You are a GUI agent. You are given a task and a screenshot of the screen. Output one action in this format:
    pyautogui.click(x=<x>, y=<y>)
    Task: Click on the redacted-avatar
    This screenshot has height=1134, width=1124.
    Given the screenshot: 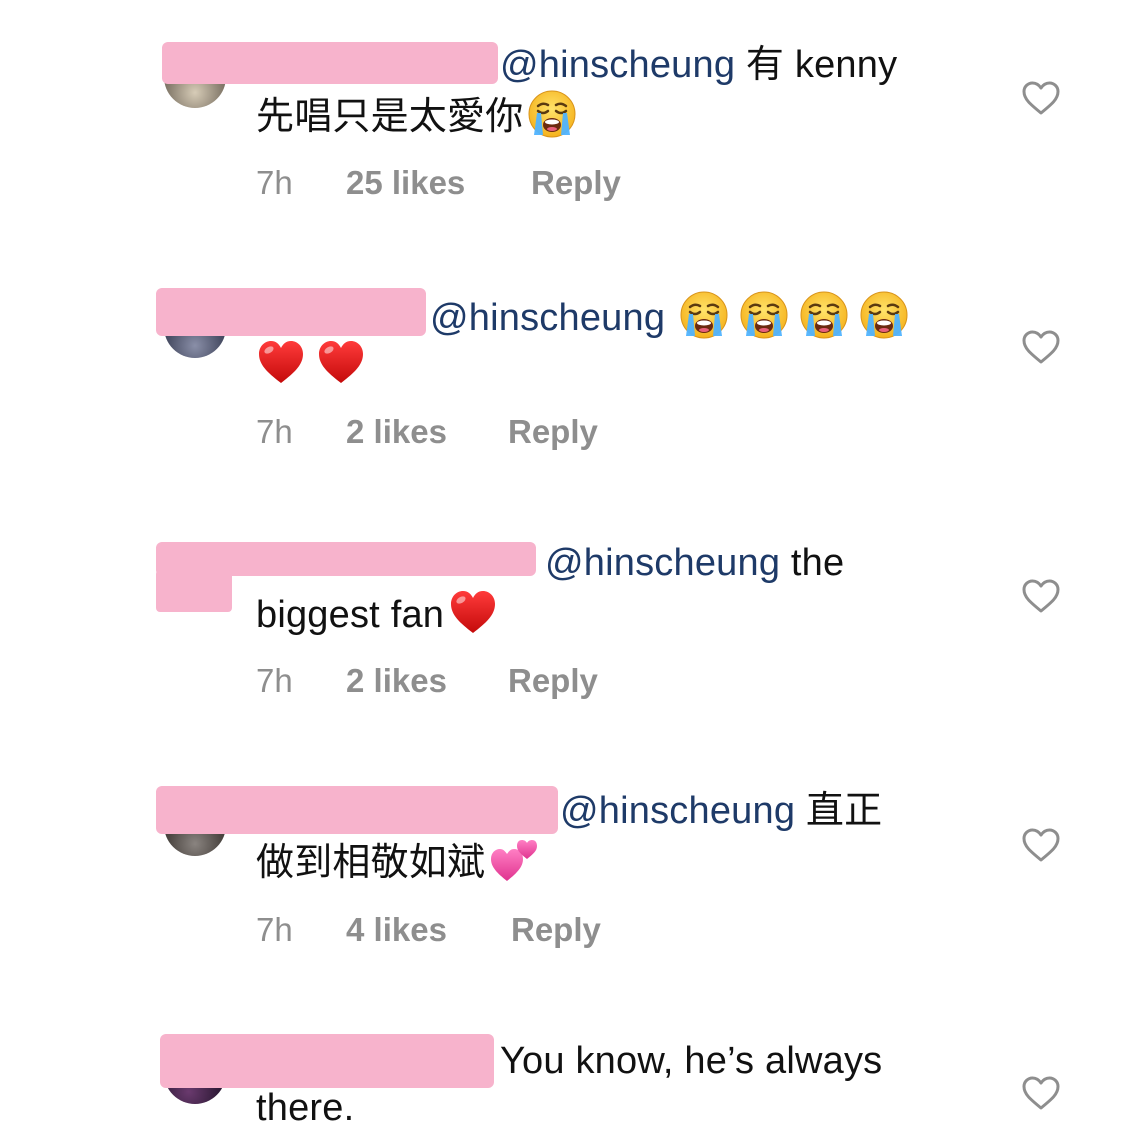 What is the action you would take?
    pyautogui.click(x=194, y=591)
    